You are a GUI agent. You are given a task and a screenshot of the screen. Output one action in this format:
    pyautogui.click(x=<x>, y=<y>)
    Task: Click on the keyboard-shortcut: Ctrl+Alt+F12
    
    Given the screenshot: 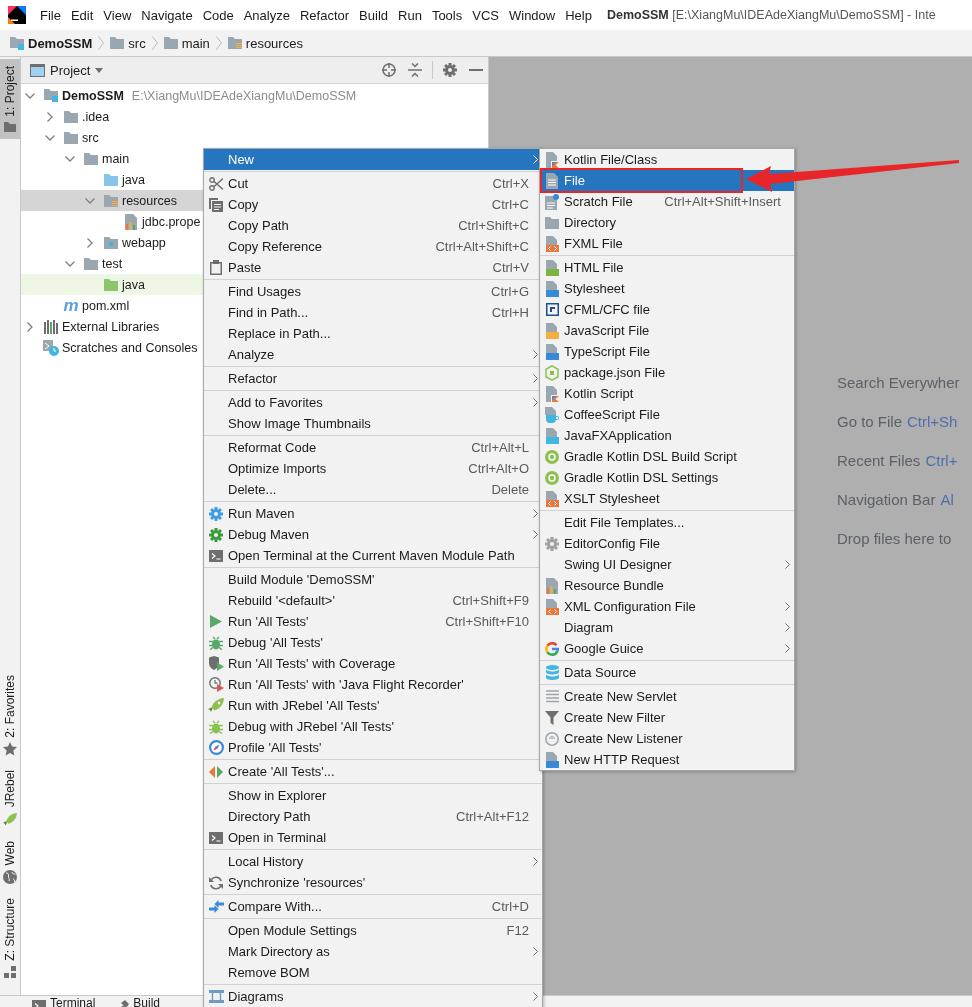 What is the action you would take?
    pyautogui.click(x=492, y=816)
    